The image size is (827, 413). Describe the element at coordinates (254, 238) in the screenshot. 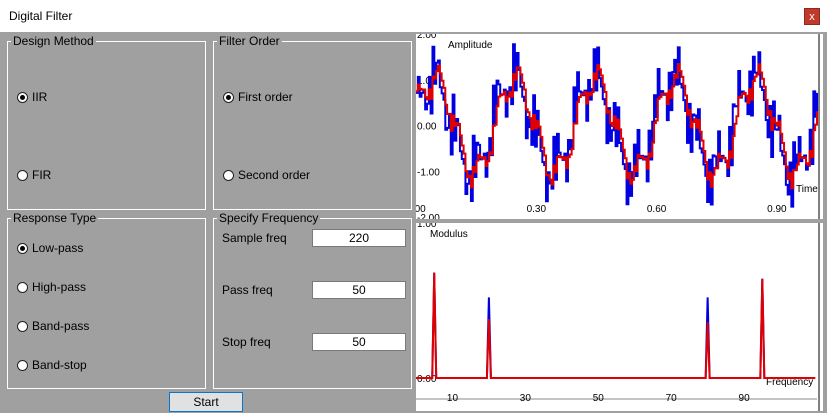

I see `sample-freq-label: Sample freq` at that location.